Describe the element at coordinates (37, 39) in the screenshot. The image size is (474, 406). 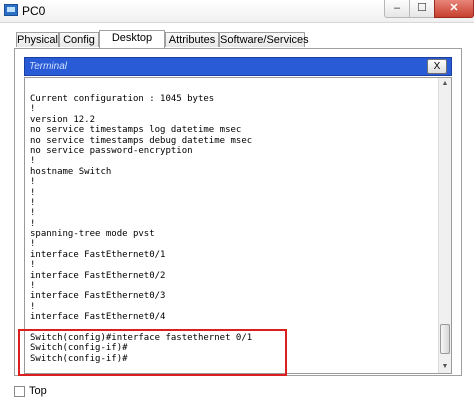
I see `tab-physical: Physical` at that location.